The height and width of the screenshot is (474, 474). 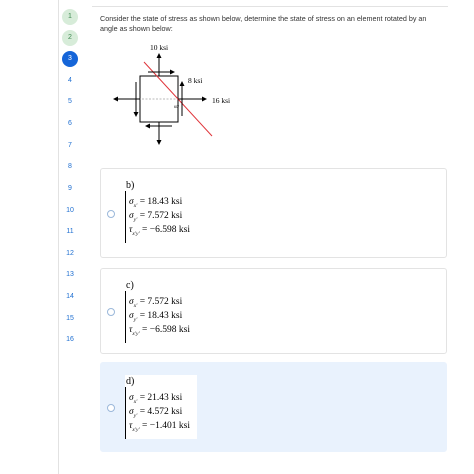 I want to click on sigma-x-equation: σx' = 21.43 ksi, so click(x=155, y=399).